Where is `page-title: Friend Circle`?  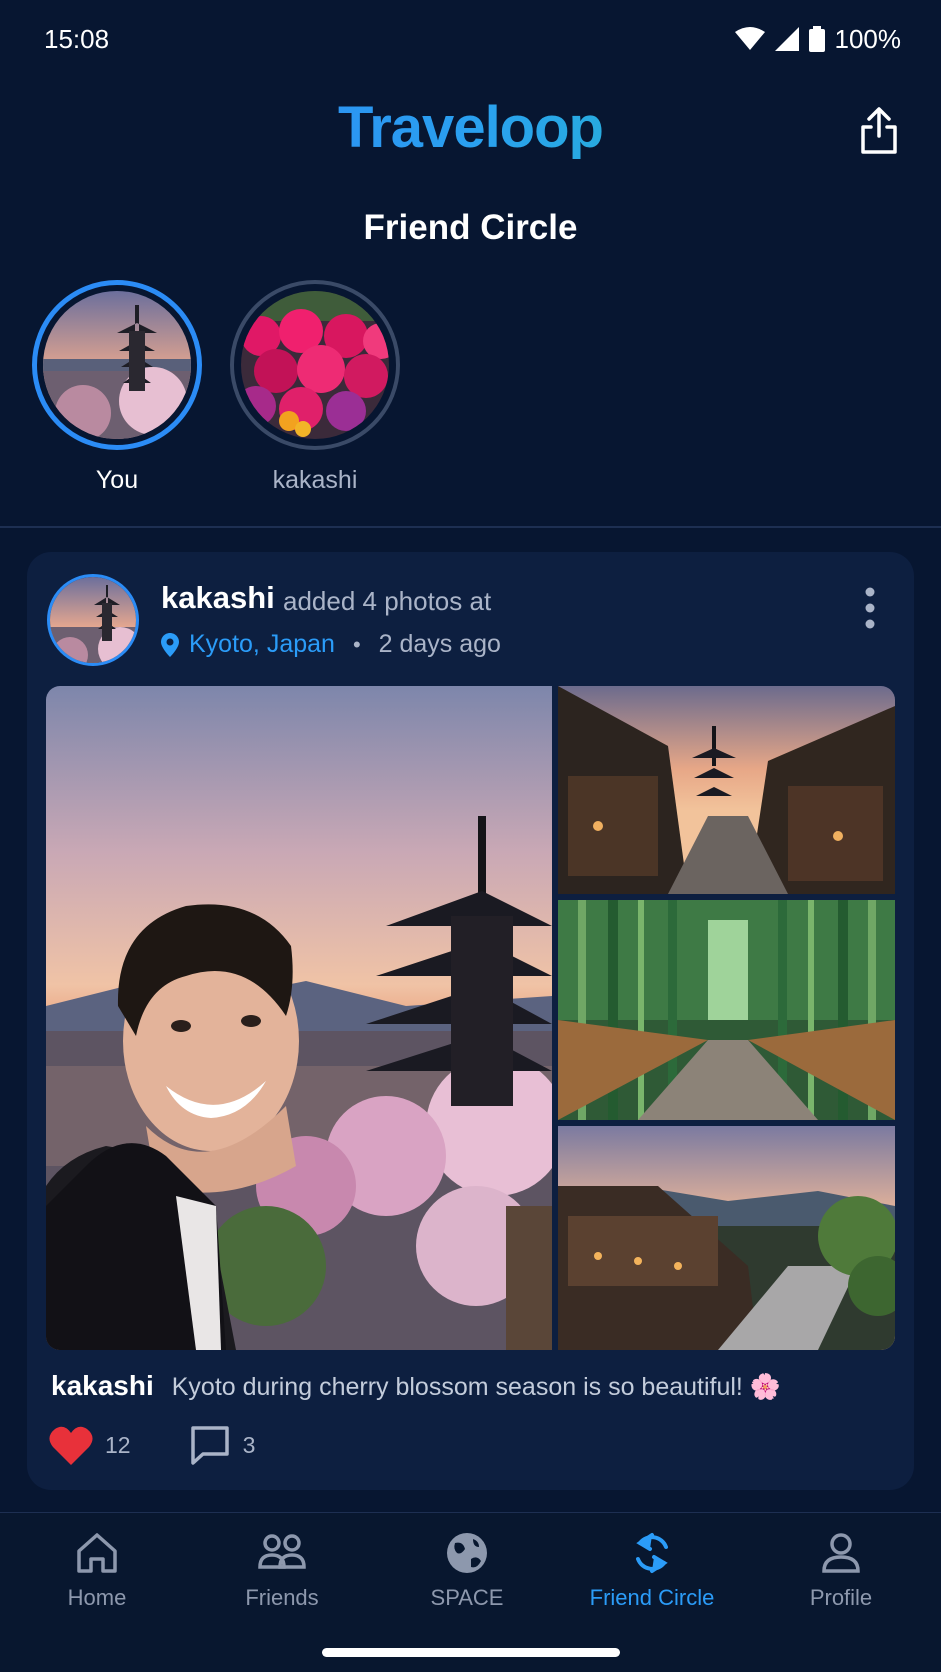
page-title: Friend Circle is located at coordinates (470, 227).